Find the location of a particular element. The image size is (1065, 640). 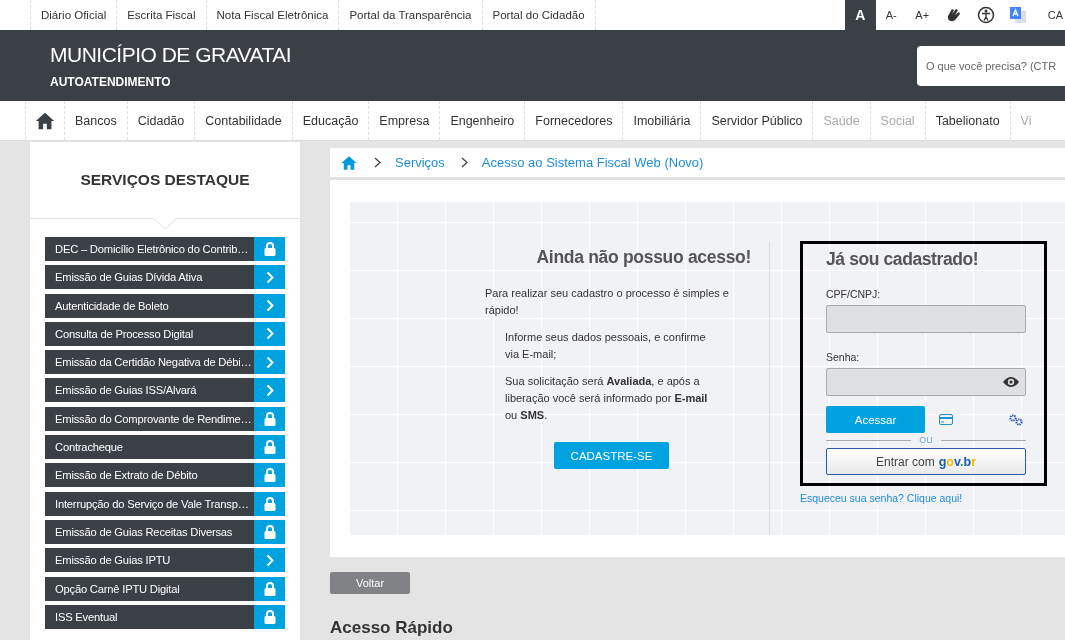

site-title: MUNICÍPIO DE GRAVATAI is located at coordinates (171, 54).